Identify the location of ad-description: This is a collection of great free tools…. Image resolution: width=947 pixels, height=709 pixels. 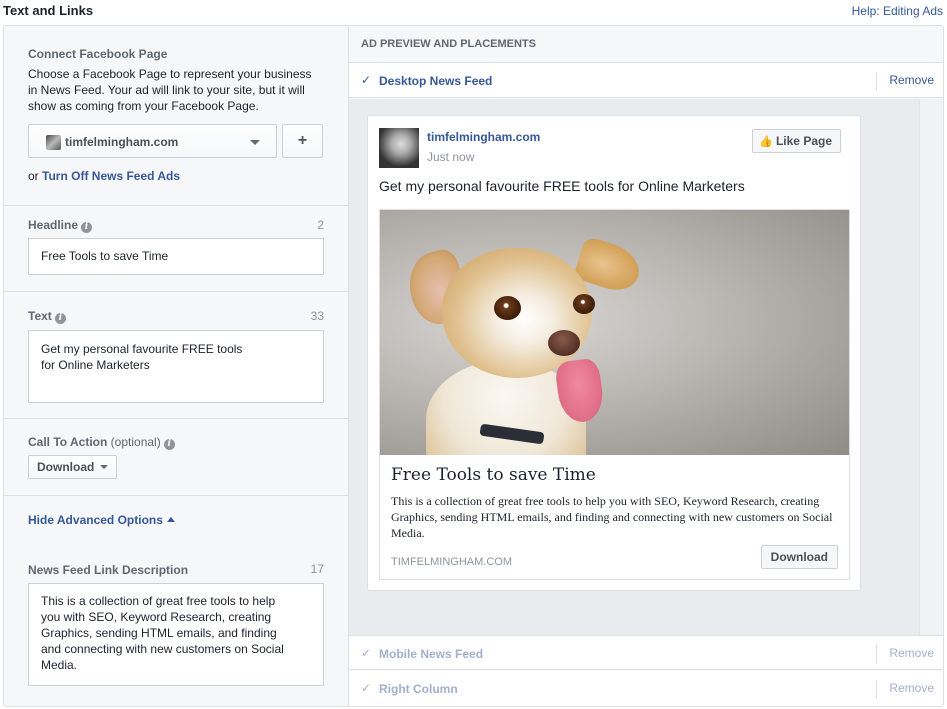
(612, 517).